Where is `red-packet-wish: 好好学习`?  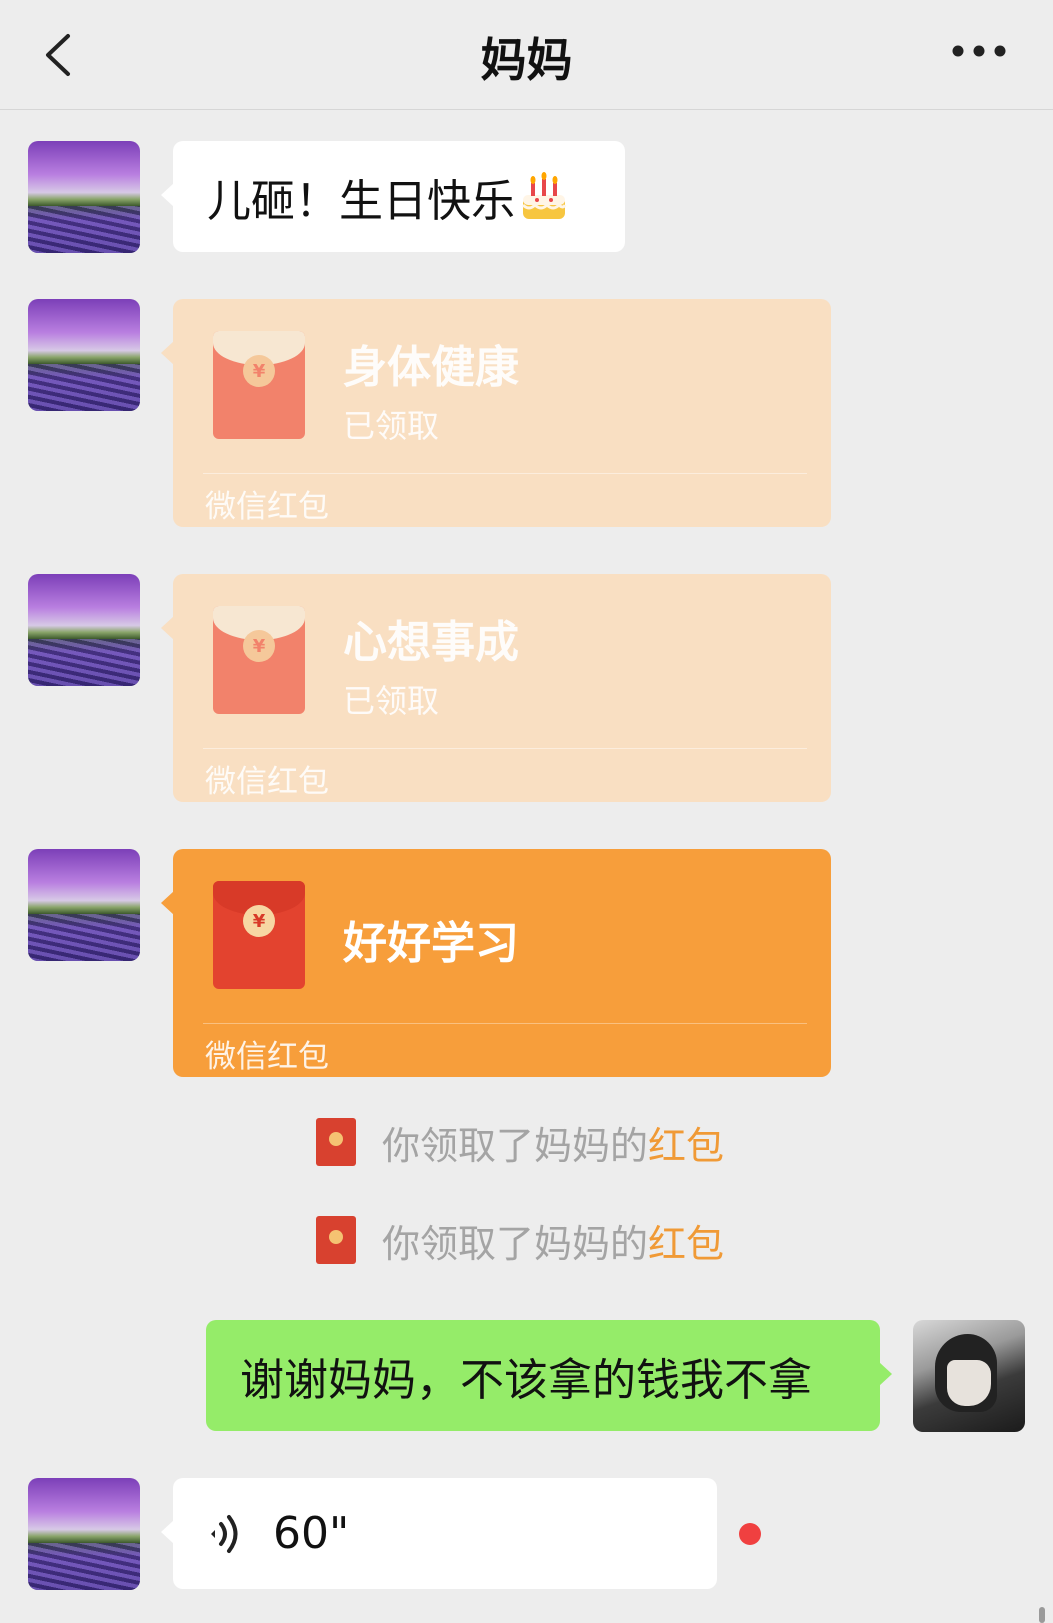
red-packet-wish: 好好学习 is located at coordinates (431, 943).